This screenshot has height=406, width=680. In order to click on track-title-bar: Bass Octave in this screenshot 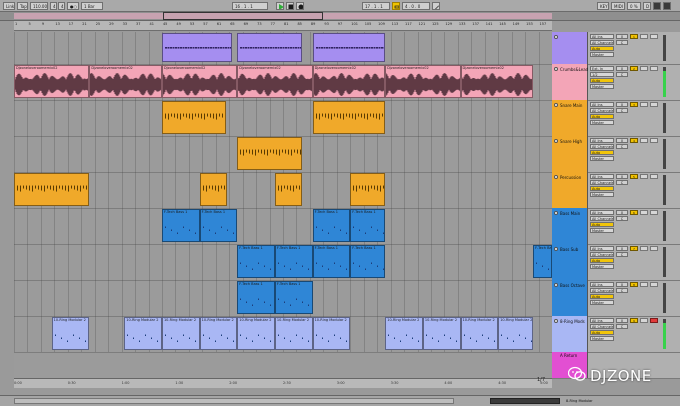, I will do `click(570, 298)`.